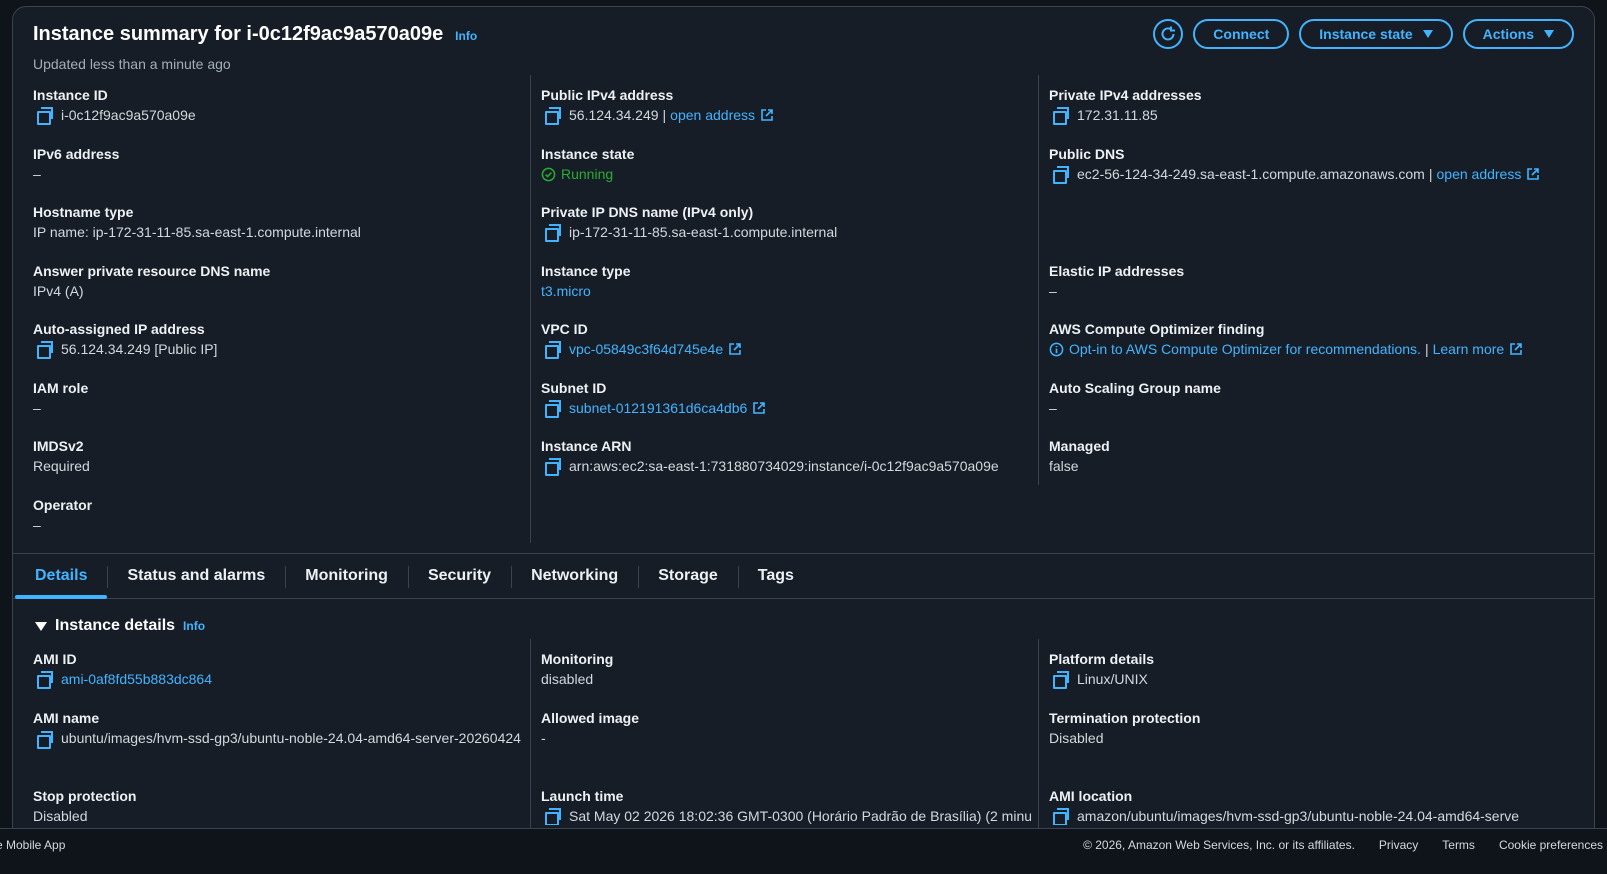 The image size is (1607, 874). I want to click on refresh-button, so click(1168, 34).